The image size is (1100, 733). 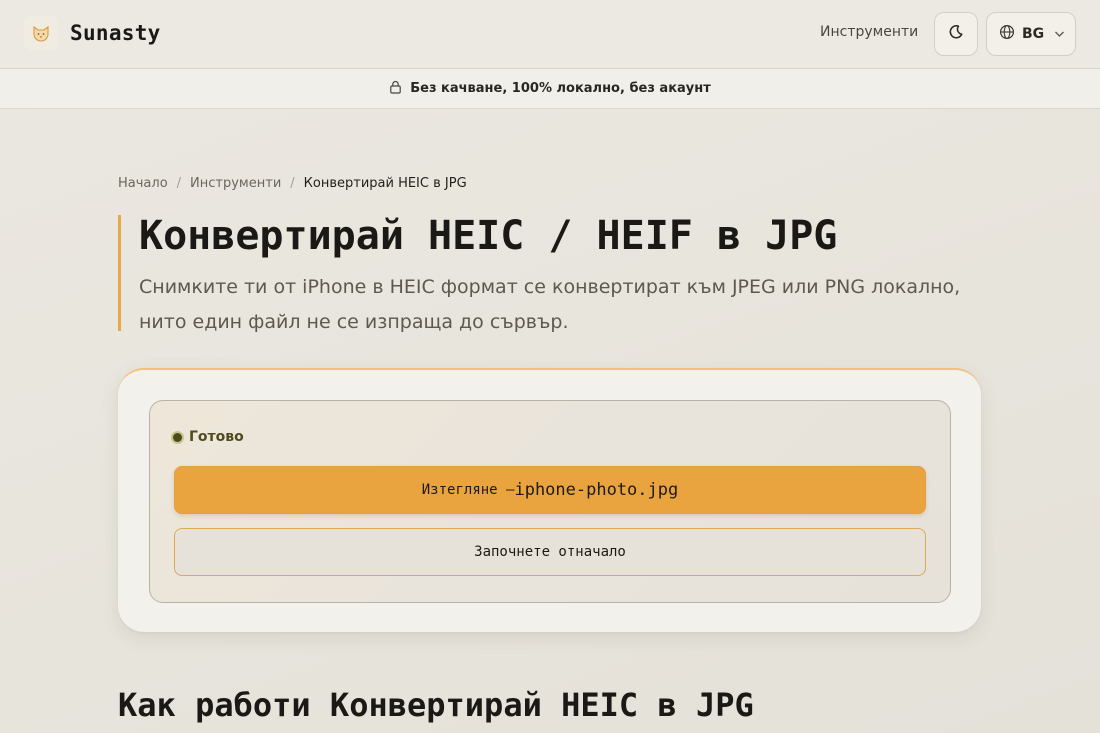 I want to click on site-header: Sunasty Инструменти BG, so click(x=550, y=34).